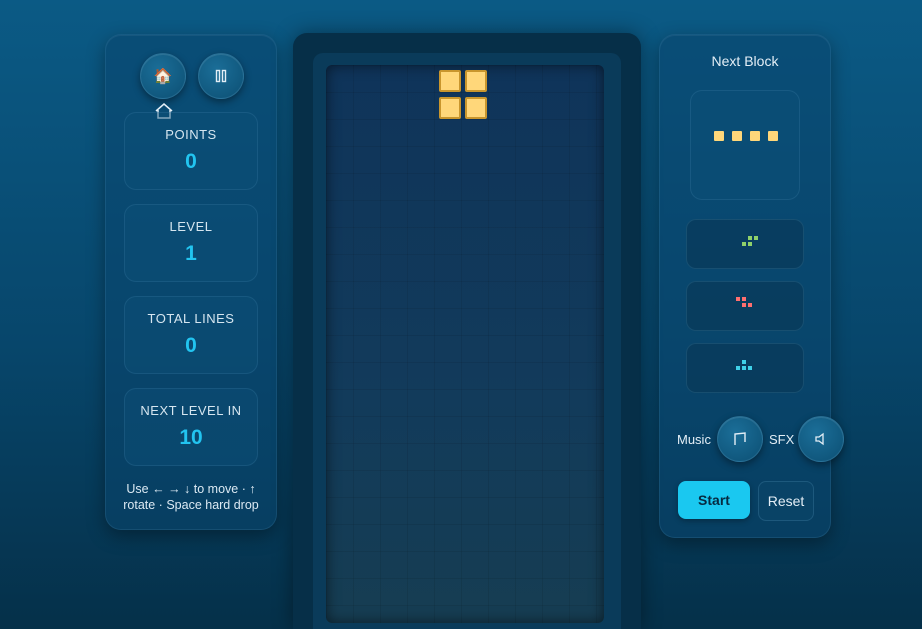 Image resolution: width=922 pixels, height=629 pixels. Describe the element at coordinates (694, 439) in the screenshot. I see `music-label: Music` at that location.